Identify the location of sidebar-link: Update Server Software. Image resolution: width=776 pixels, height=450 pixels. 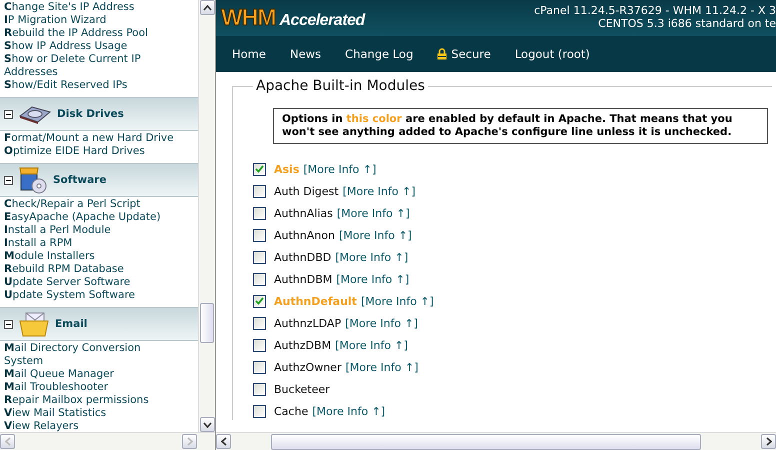
(93, 282).